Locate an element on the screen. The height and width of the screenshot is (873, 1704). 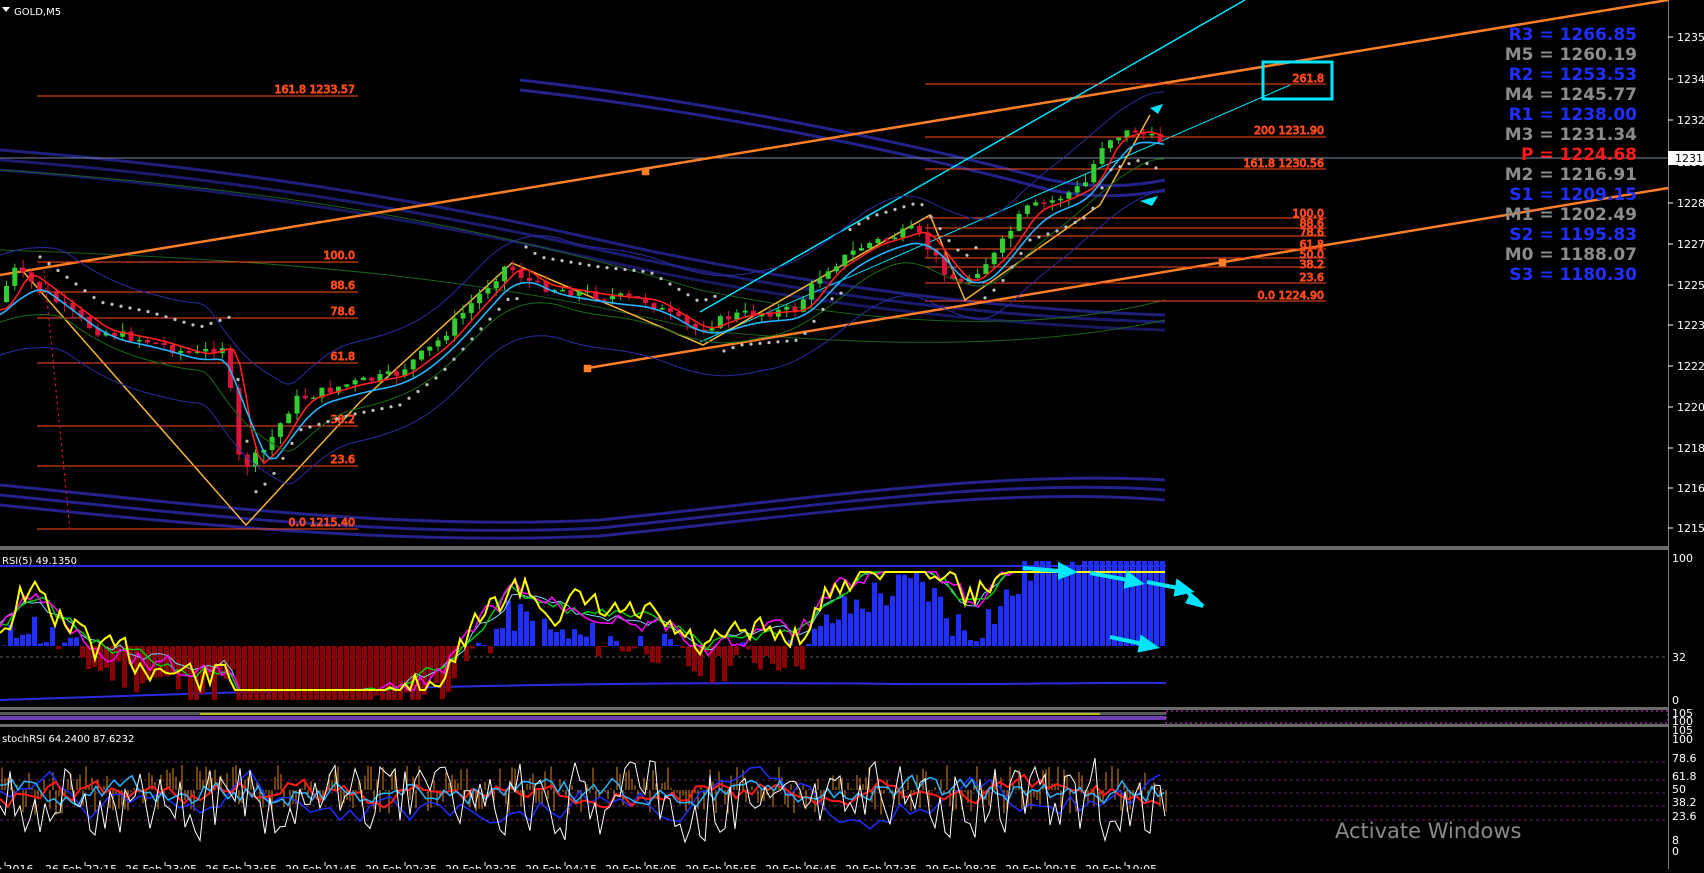
pivot-level: M0 = 1188.07 is located at coordinates (1571, 255).